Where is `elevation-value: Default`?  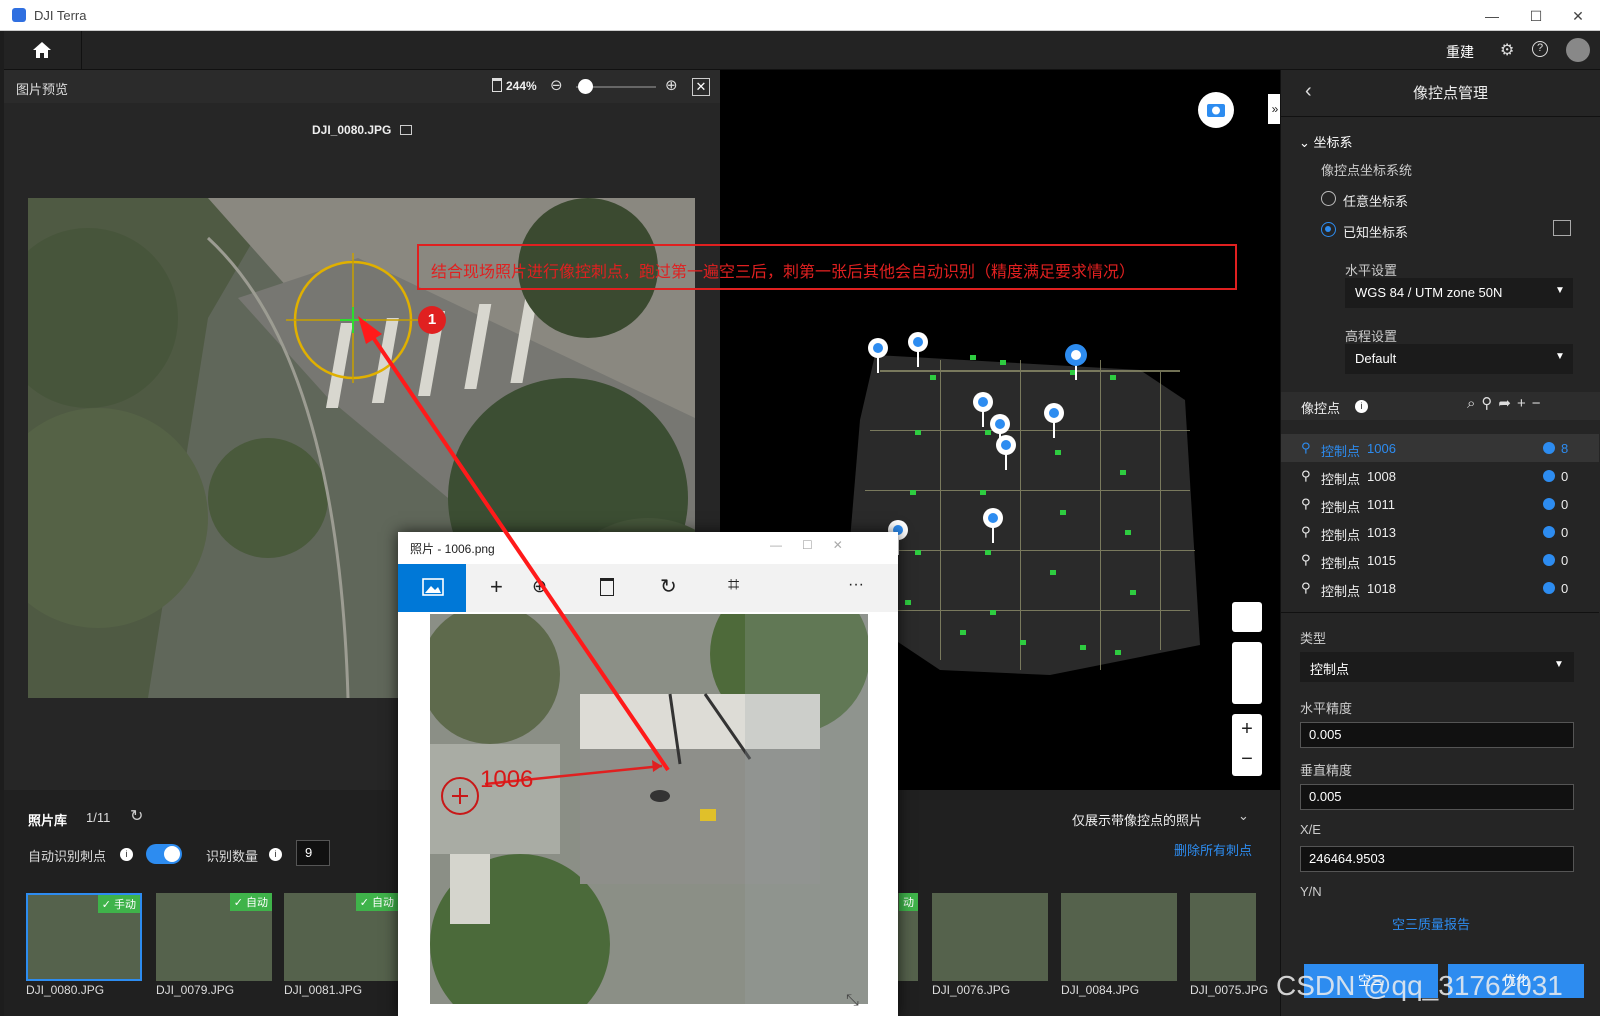
elevation-value: Default is located at coordinates (1376, 358).